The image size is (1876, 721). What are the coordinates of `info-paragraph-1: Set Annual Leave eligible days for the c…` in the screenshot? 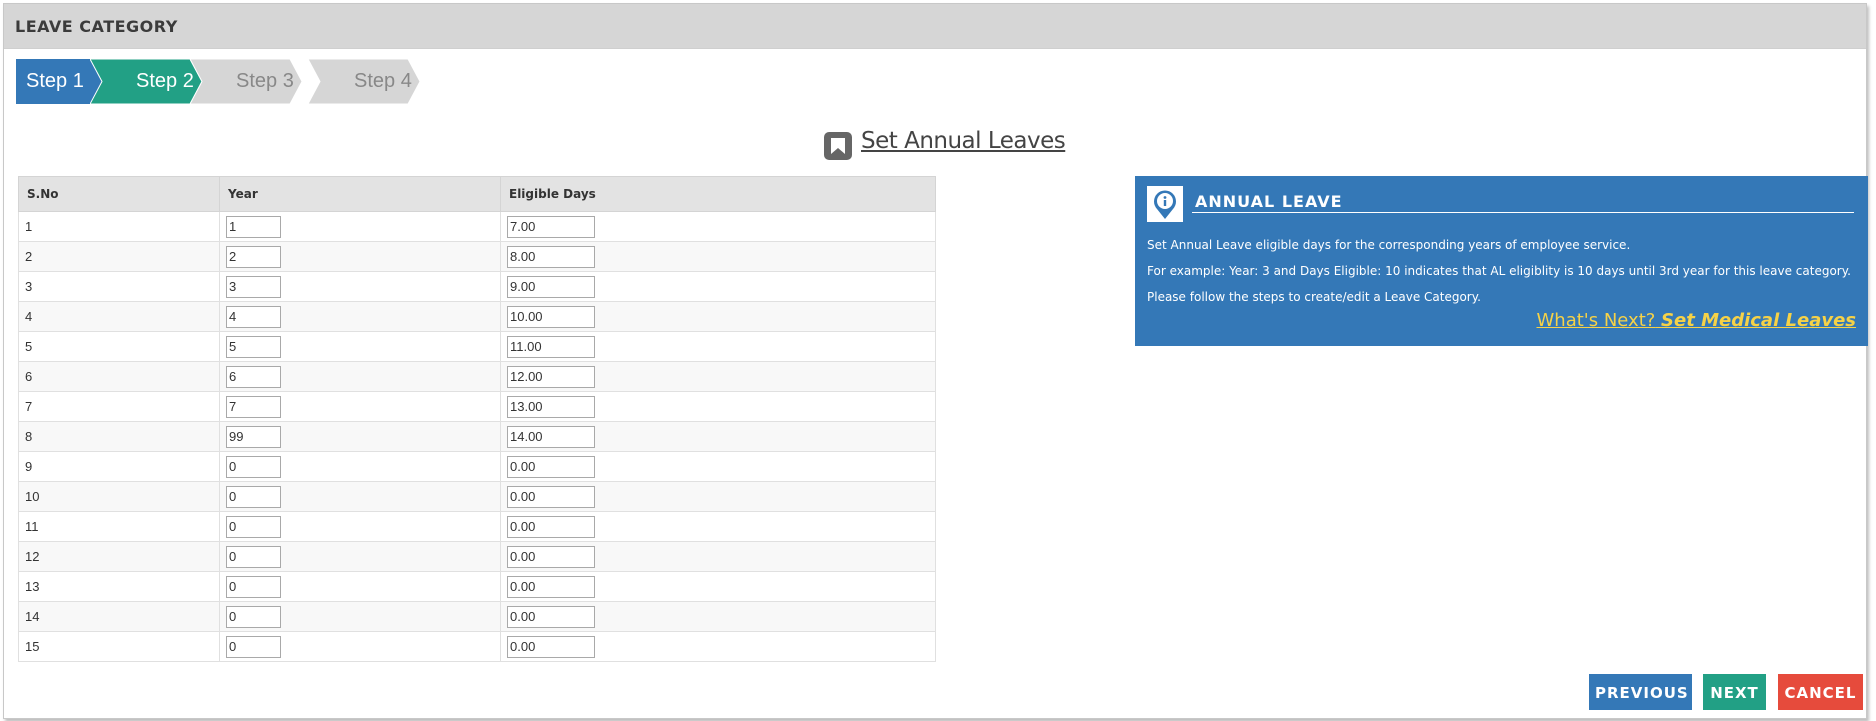 It's located at (1389, 245).